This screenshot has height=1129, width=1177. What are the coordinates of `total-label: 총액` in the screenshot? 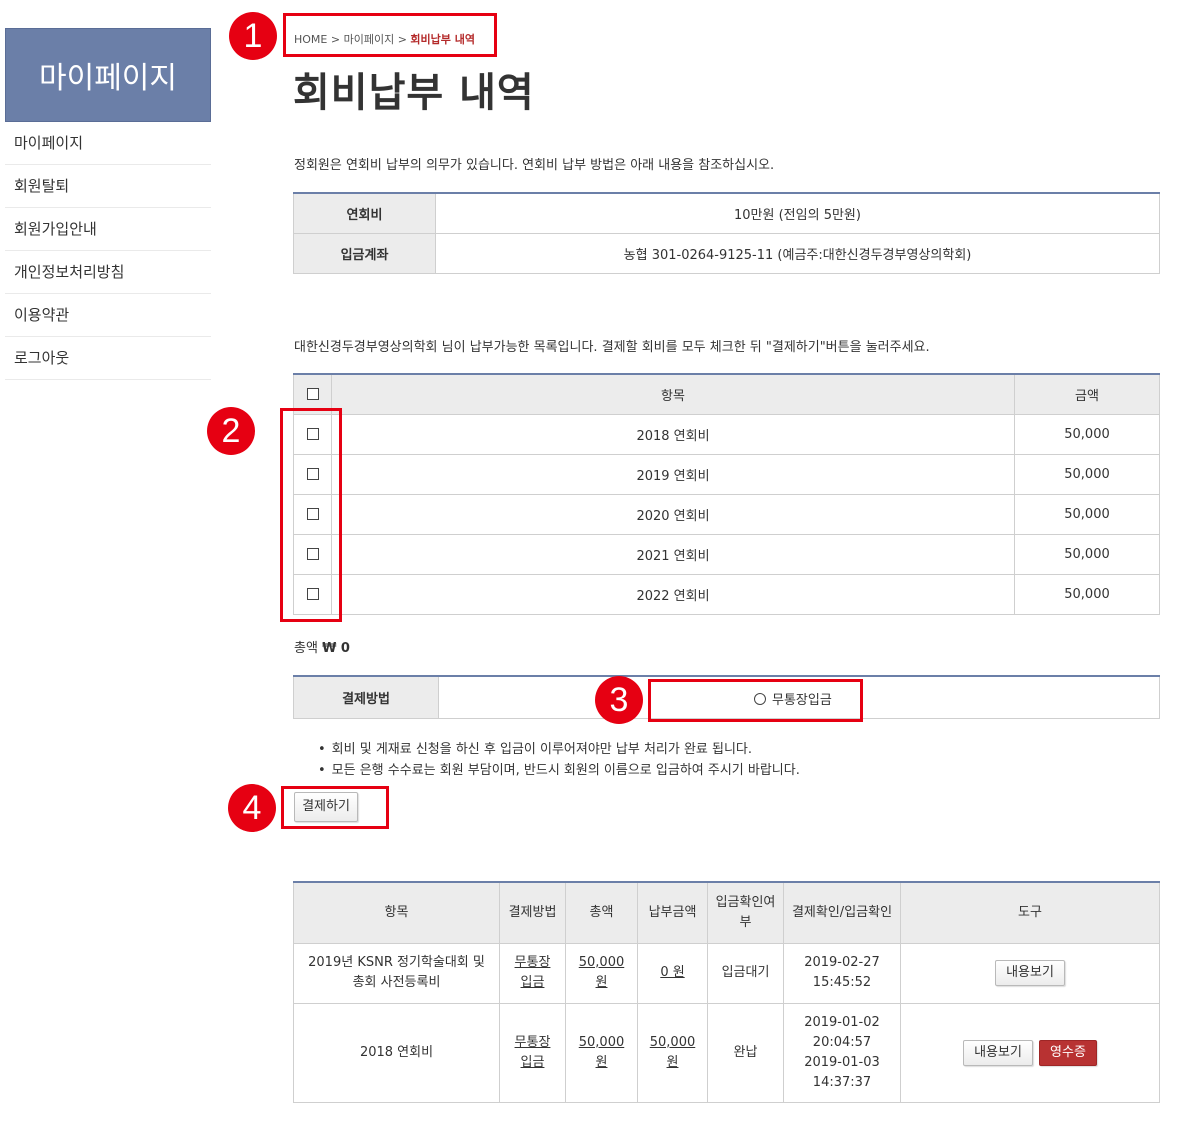 It's located at (306, 648).